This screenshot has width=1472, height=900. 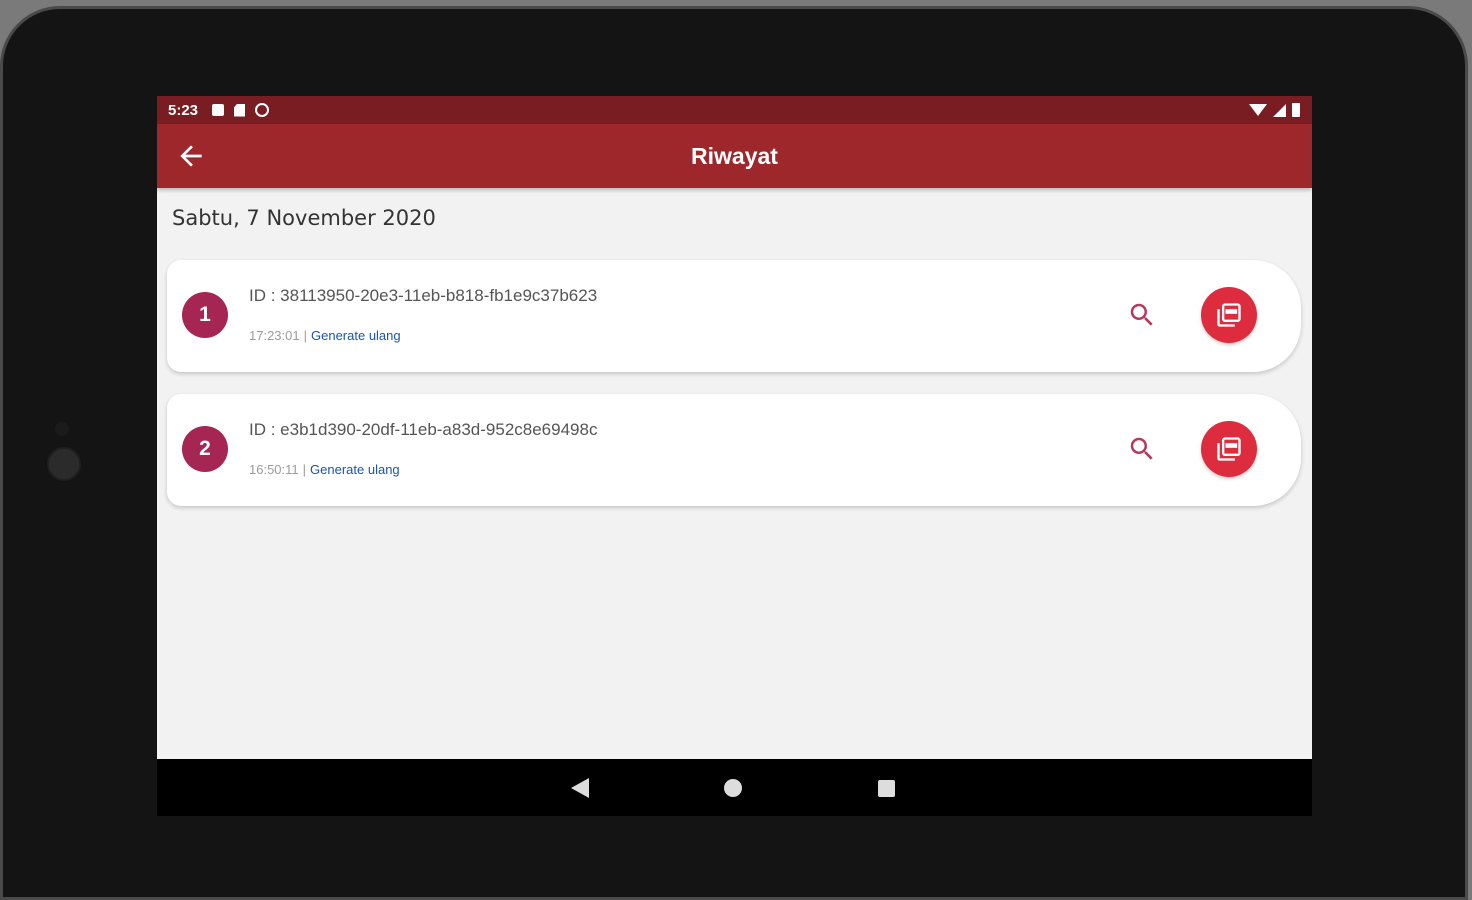 What do you see at coordinates (274, 469) in the screenshot?
I see `item-time: 16:50:11` at bounding box center [274, 469].